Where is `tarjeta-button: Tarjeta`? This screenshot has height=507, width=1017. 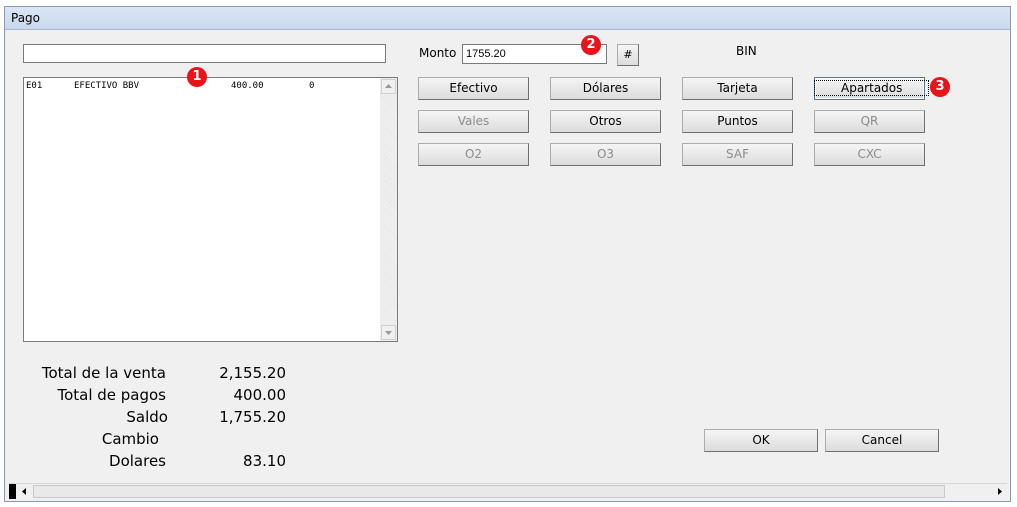 tarjeta-button: Tarjeta is located at coordinates (737, 88).